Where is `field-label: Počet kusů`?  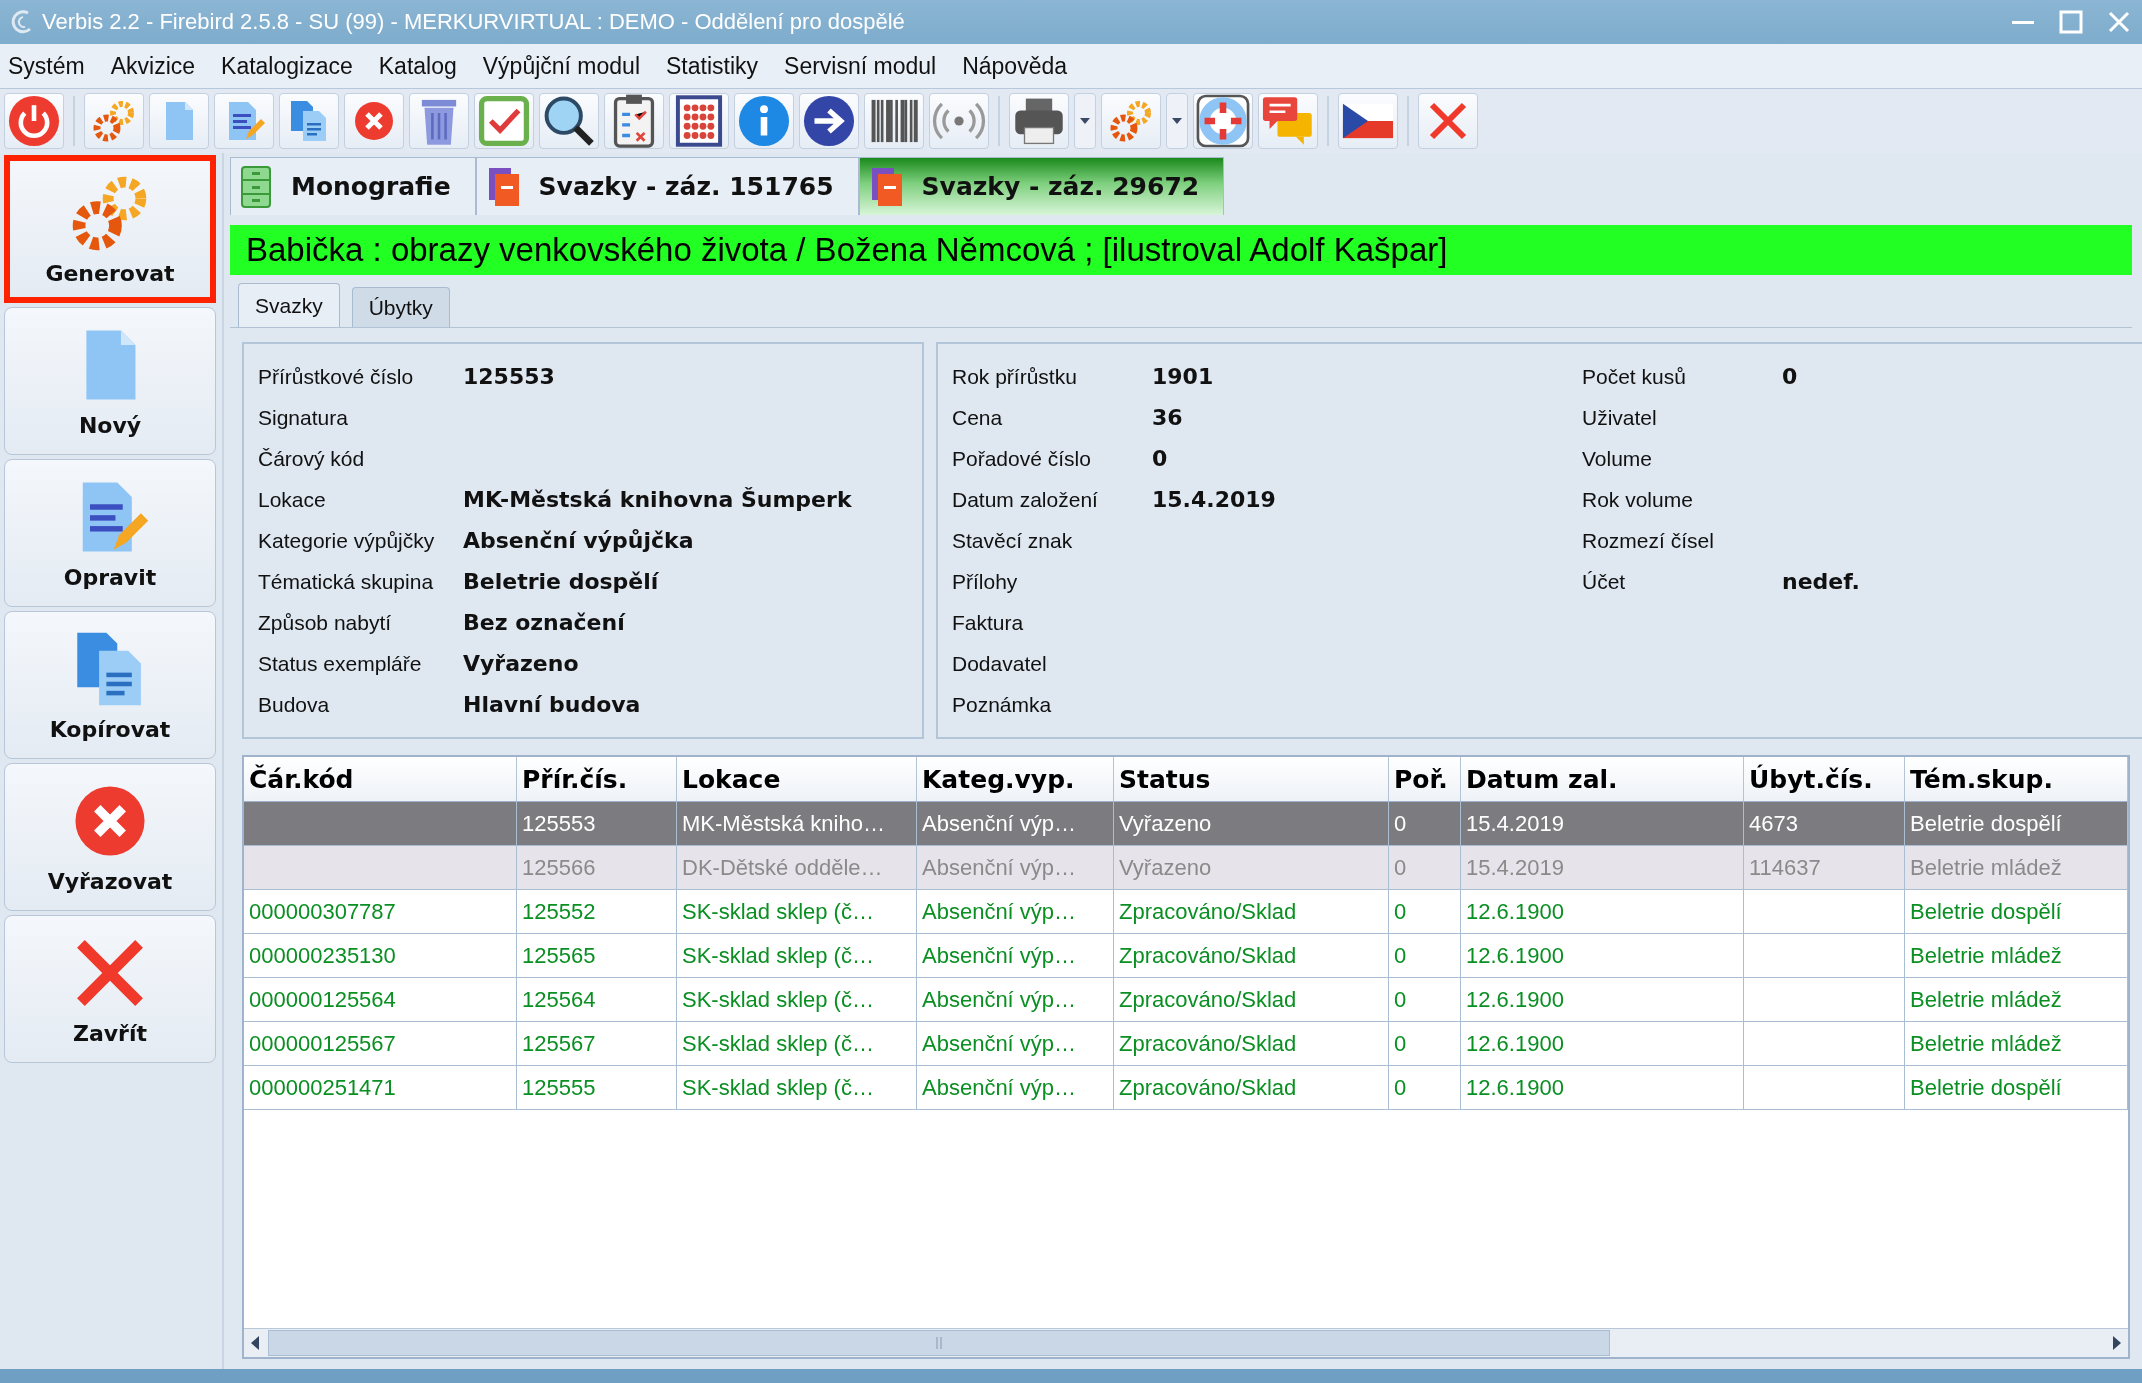
field-label: Počet kusů is located at coordinates (1634, 376).